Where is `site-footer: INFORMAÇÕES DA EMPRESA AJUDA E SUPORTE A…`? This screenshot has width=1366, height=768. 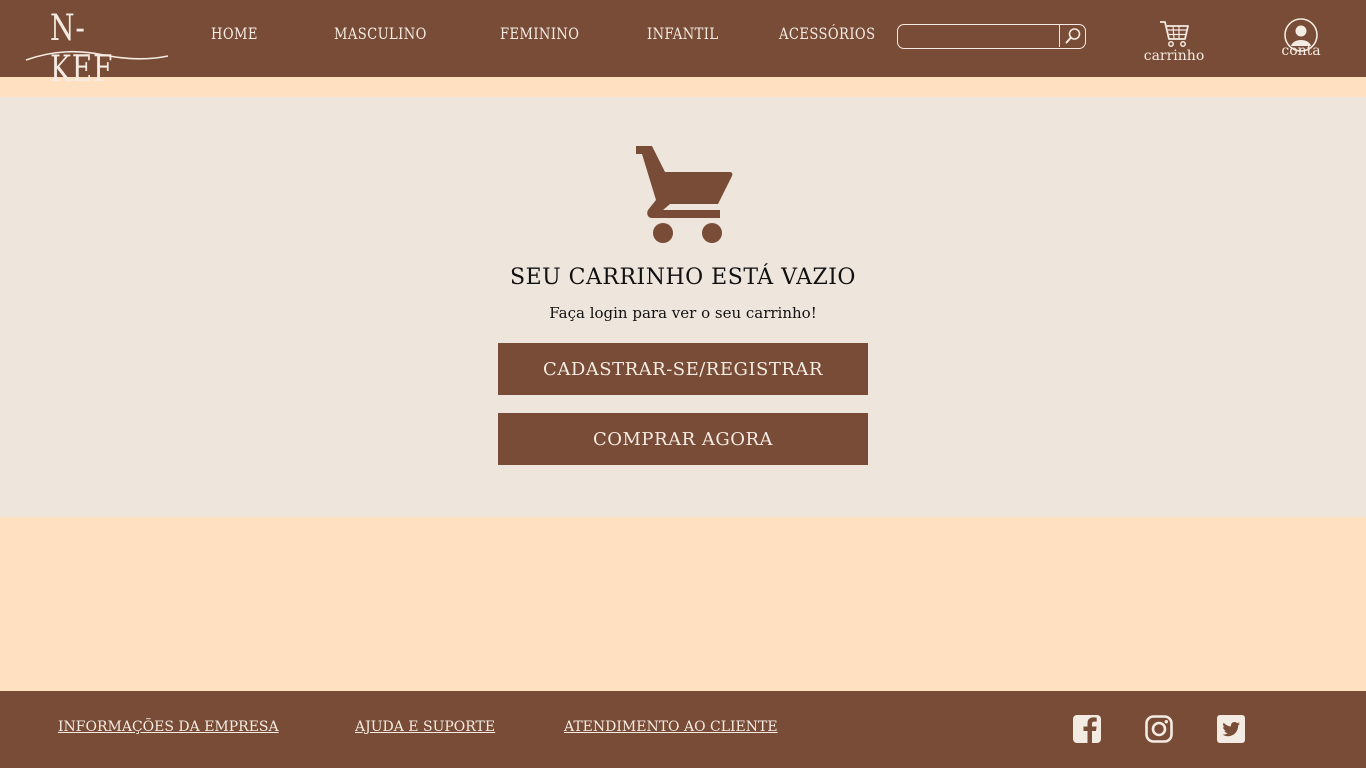 site-footer: INFORMAÇÕES DA EMPRESA AJUDA E SUPORTE A… is located at coordinates (683, 729).